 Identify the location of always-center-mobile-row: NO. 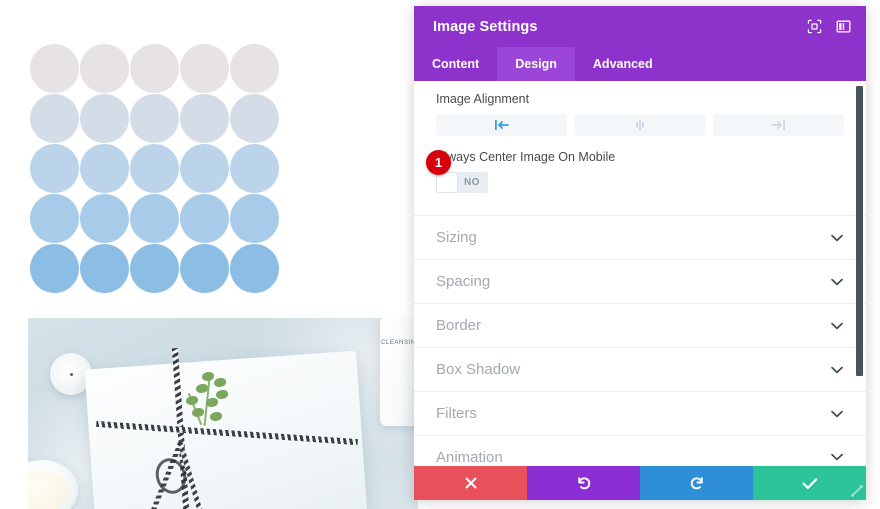
(640, 182).